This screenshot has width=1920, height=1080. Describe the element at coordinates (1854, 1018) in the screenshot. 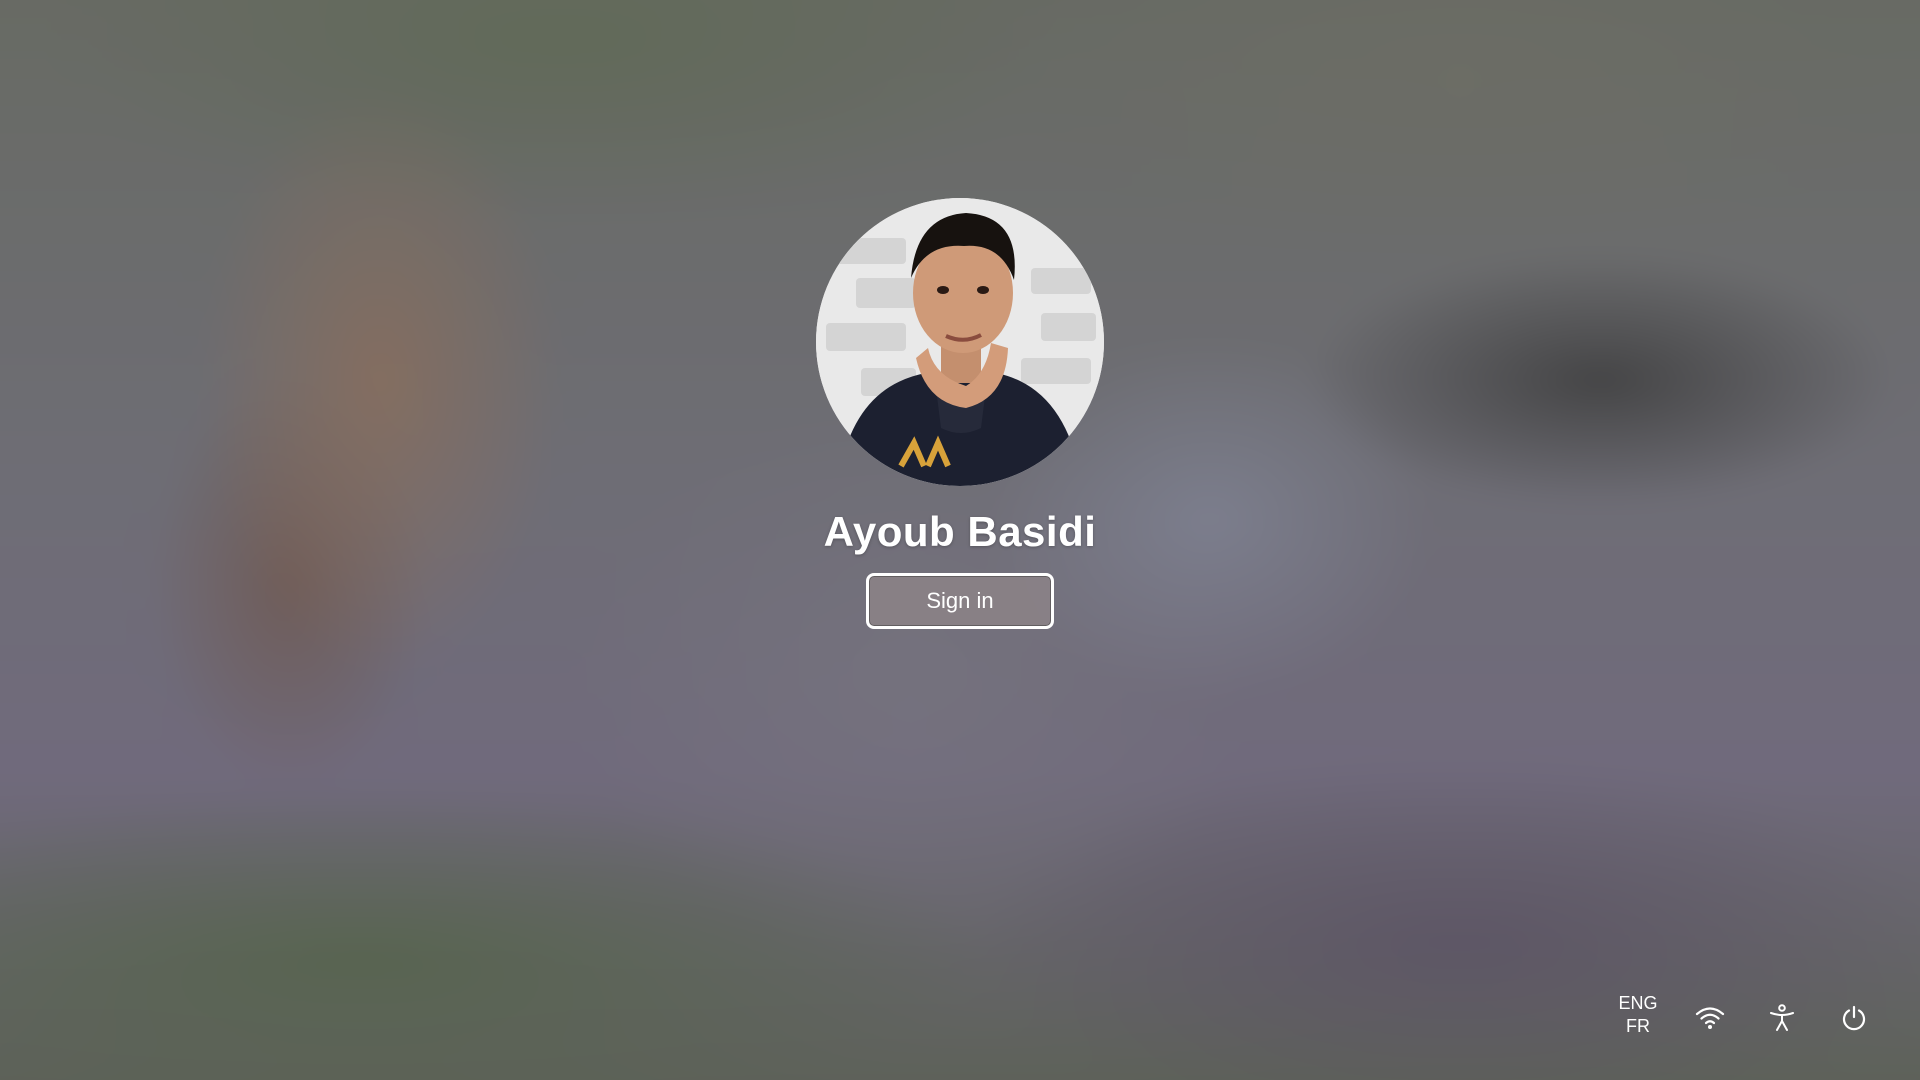

I see `power-icon` at that location.